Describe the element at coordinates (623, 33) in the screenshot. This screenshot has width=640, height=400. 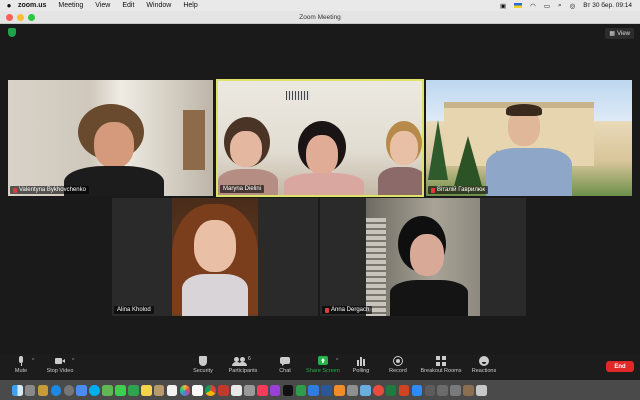
I see `view-button-label: View` at that location.